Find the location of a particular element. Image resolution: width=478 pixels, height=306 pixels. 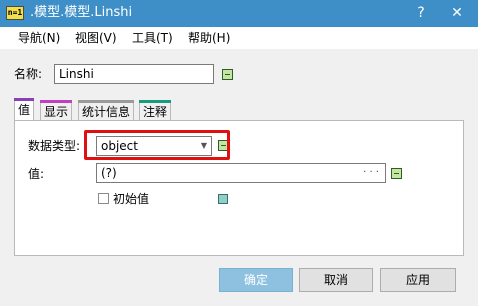

value-expand-icon is located at coordinates (396, 173).